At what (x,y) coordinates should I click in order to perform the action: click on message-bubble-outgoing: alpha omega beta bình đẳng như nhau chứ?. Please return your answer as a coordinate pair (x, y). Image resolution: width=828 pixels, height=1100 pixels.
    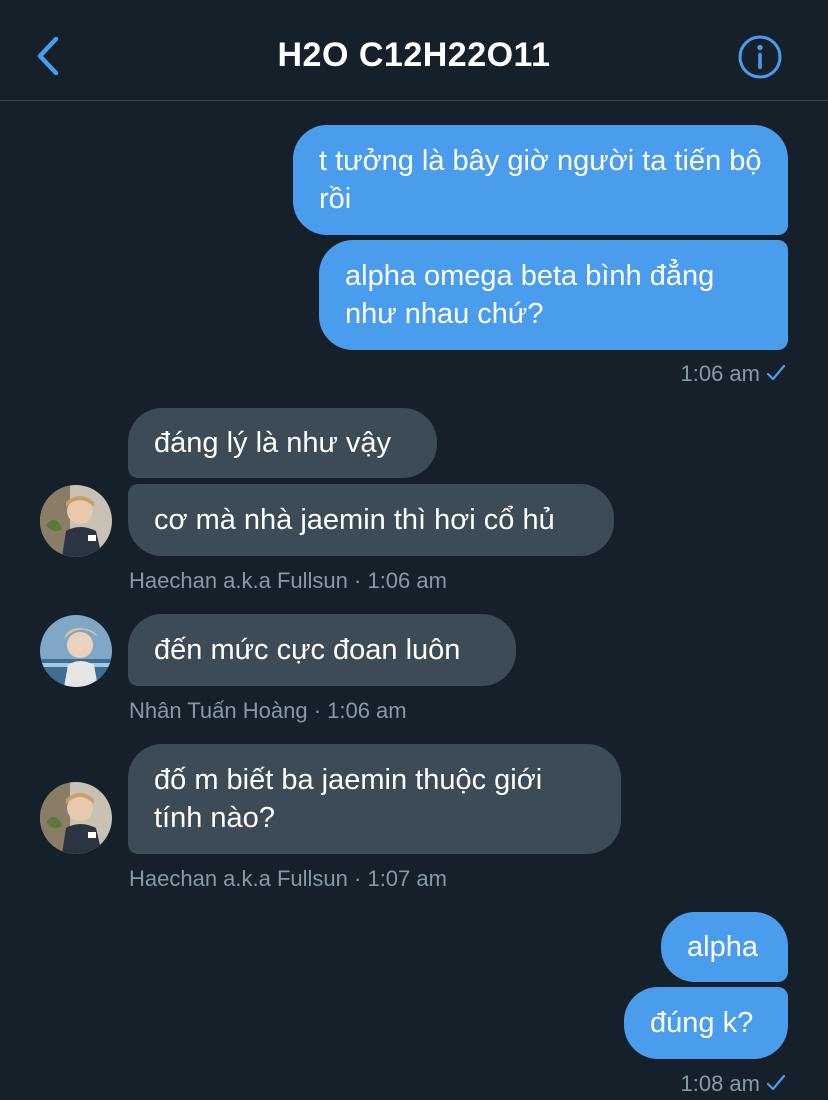
    Looking at the image, I should click on (553, 295).